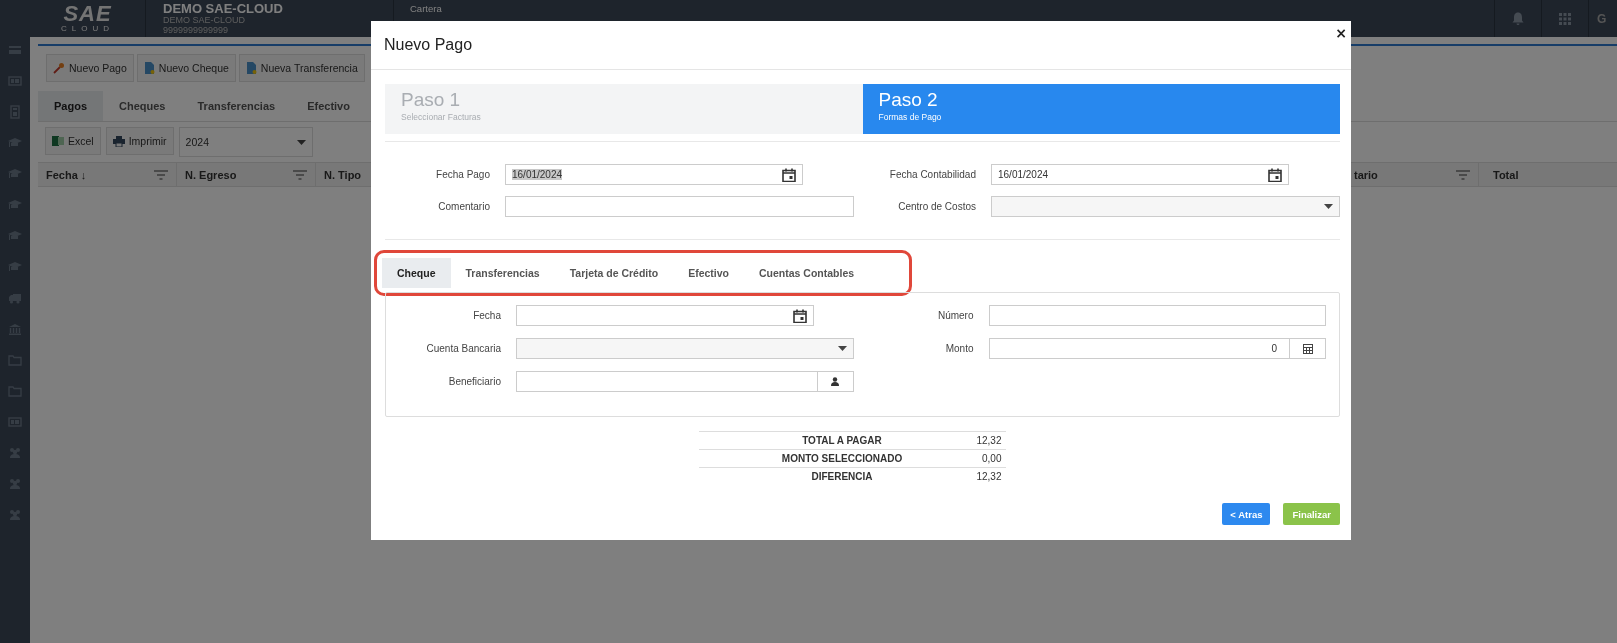 This screenshot has width=1617, height=643. I want to click on toolbar-button: Nuevo Pago, so click(90, 68).